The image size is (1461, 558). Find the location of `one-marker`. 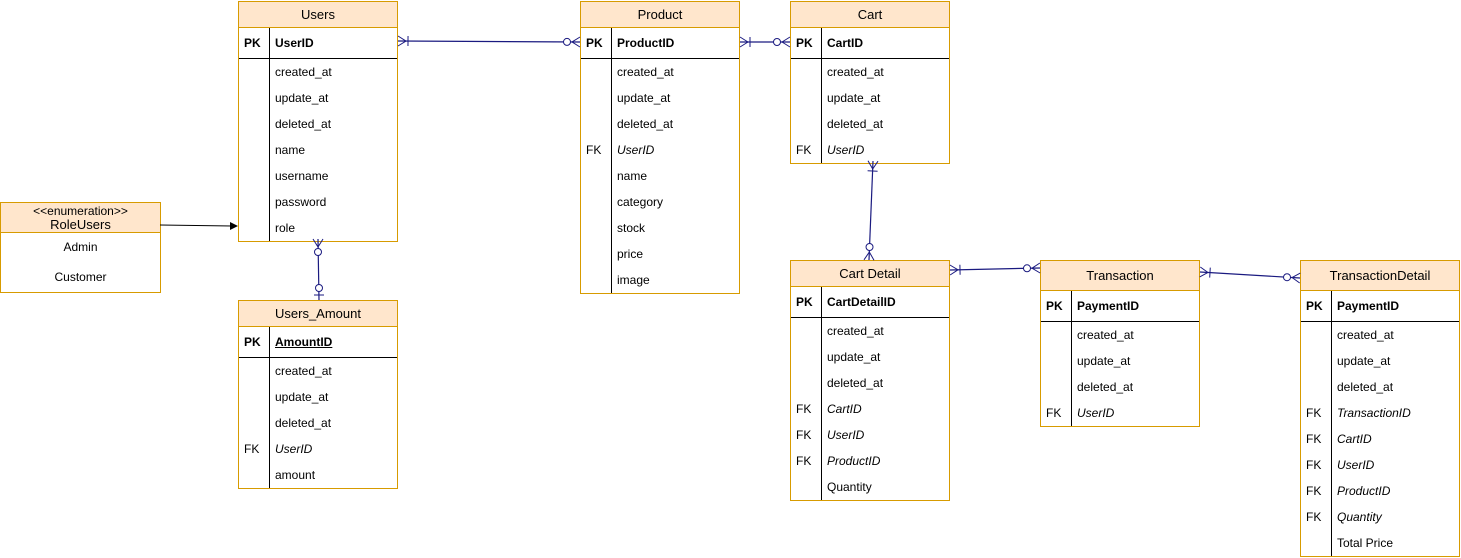

one-marker is located at coordinates (1210, 272).